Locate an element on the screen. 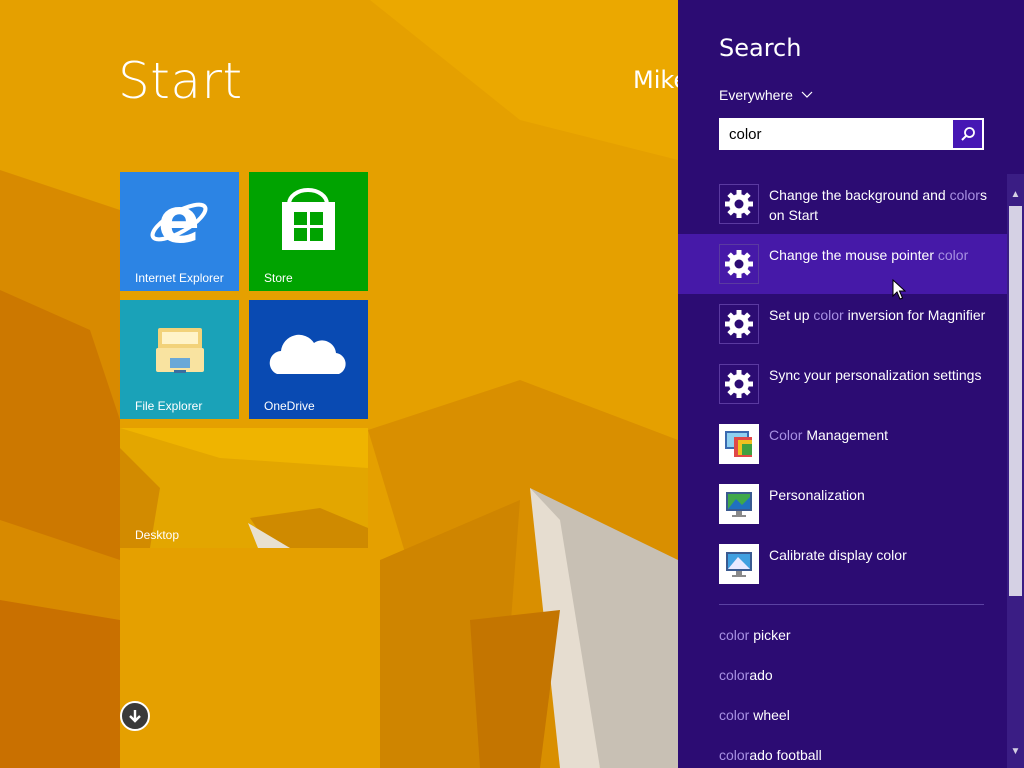 The height and width of the screenshot is (768, 1024). search-suggestion: colorado football is located at coordinates (770, 755).